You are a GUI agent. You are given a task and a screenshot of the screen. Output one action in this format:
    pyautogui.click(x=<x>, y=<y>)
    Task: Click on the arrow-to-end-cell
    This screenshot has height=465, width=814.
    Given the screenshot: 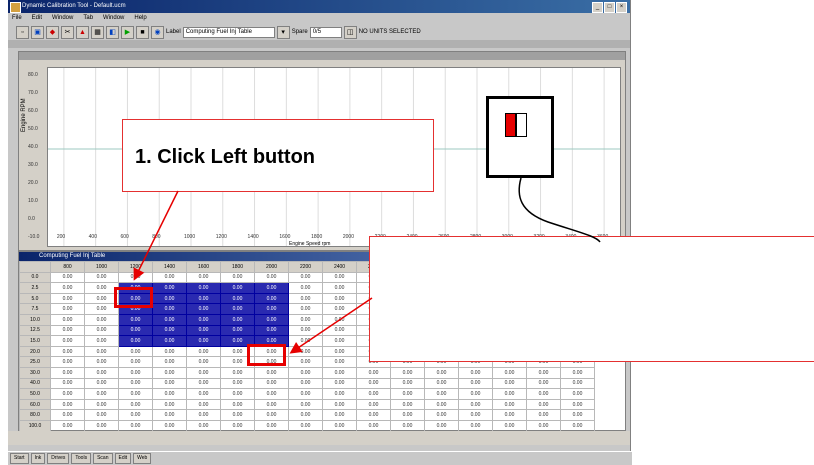 What is the action you would take?
    pyautogui.click(x=331, y=325)
    